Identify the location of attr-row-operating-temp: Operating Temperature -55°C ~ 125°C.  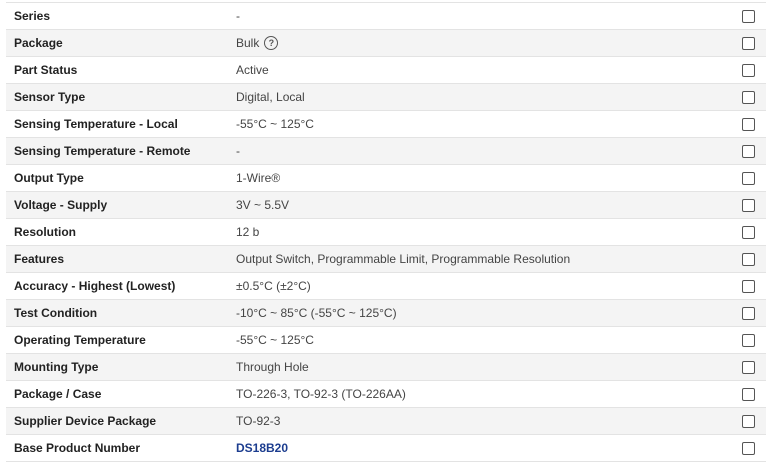
(386, 340).